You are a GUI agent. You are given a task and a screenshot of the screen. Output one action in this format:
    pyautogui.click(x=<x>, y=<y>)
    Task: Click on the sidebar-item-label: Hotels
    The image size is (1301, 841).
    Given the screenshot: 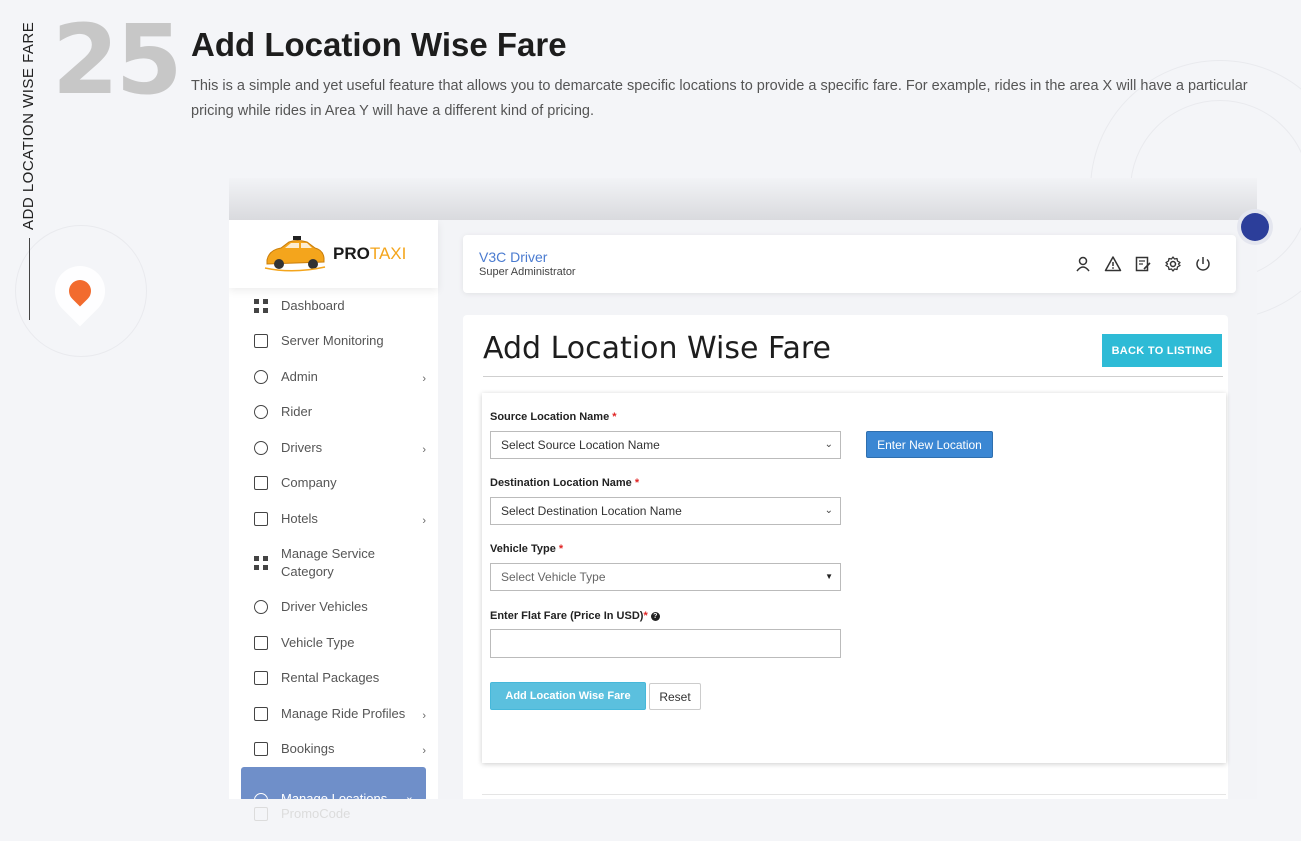 What is the action you would take?
    pyautogui.click(x=299, y=518)
    